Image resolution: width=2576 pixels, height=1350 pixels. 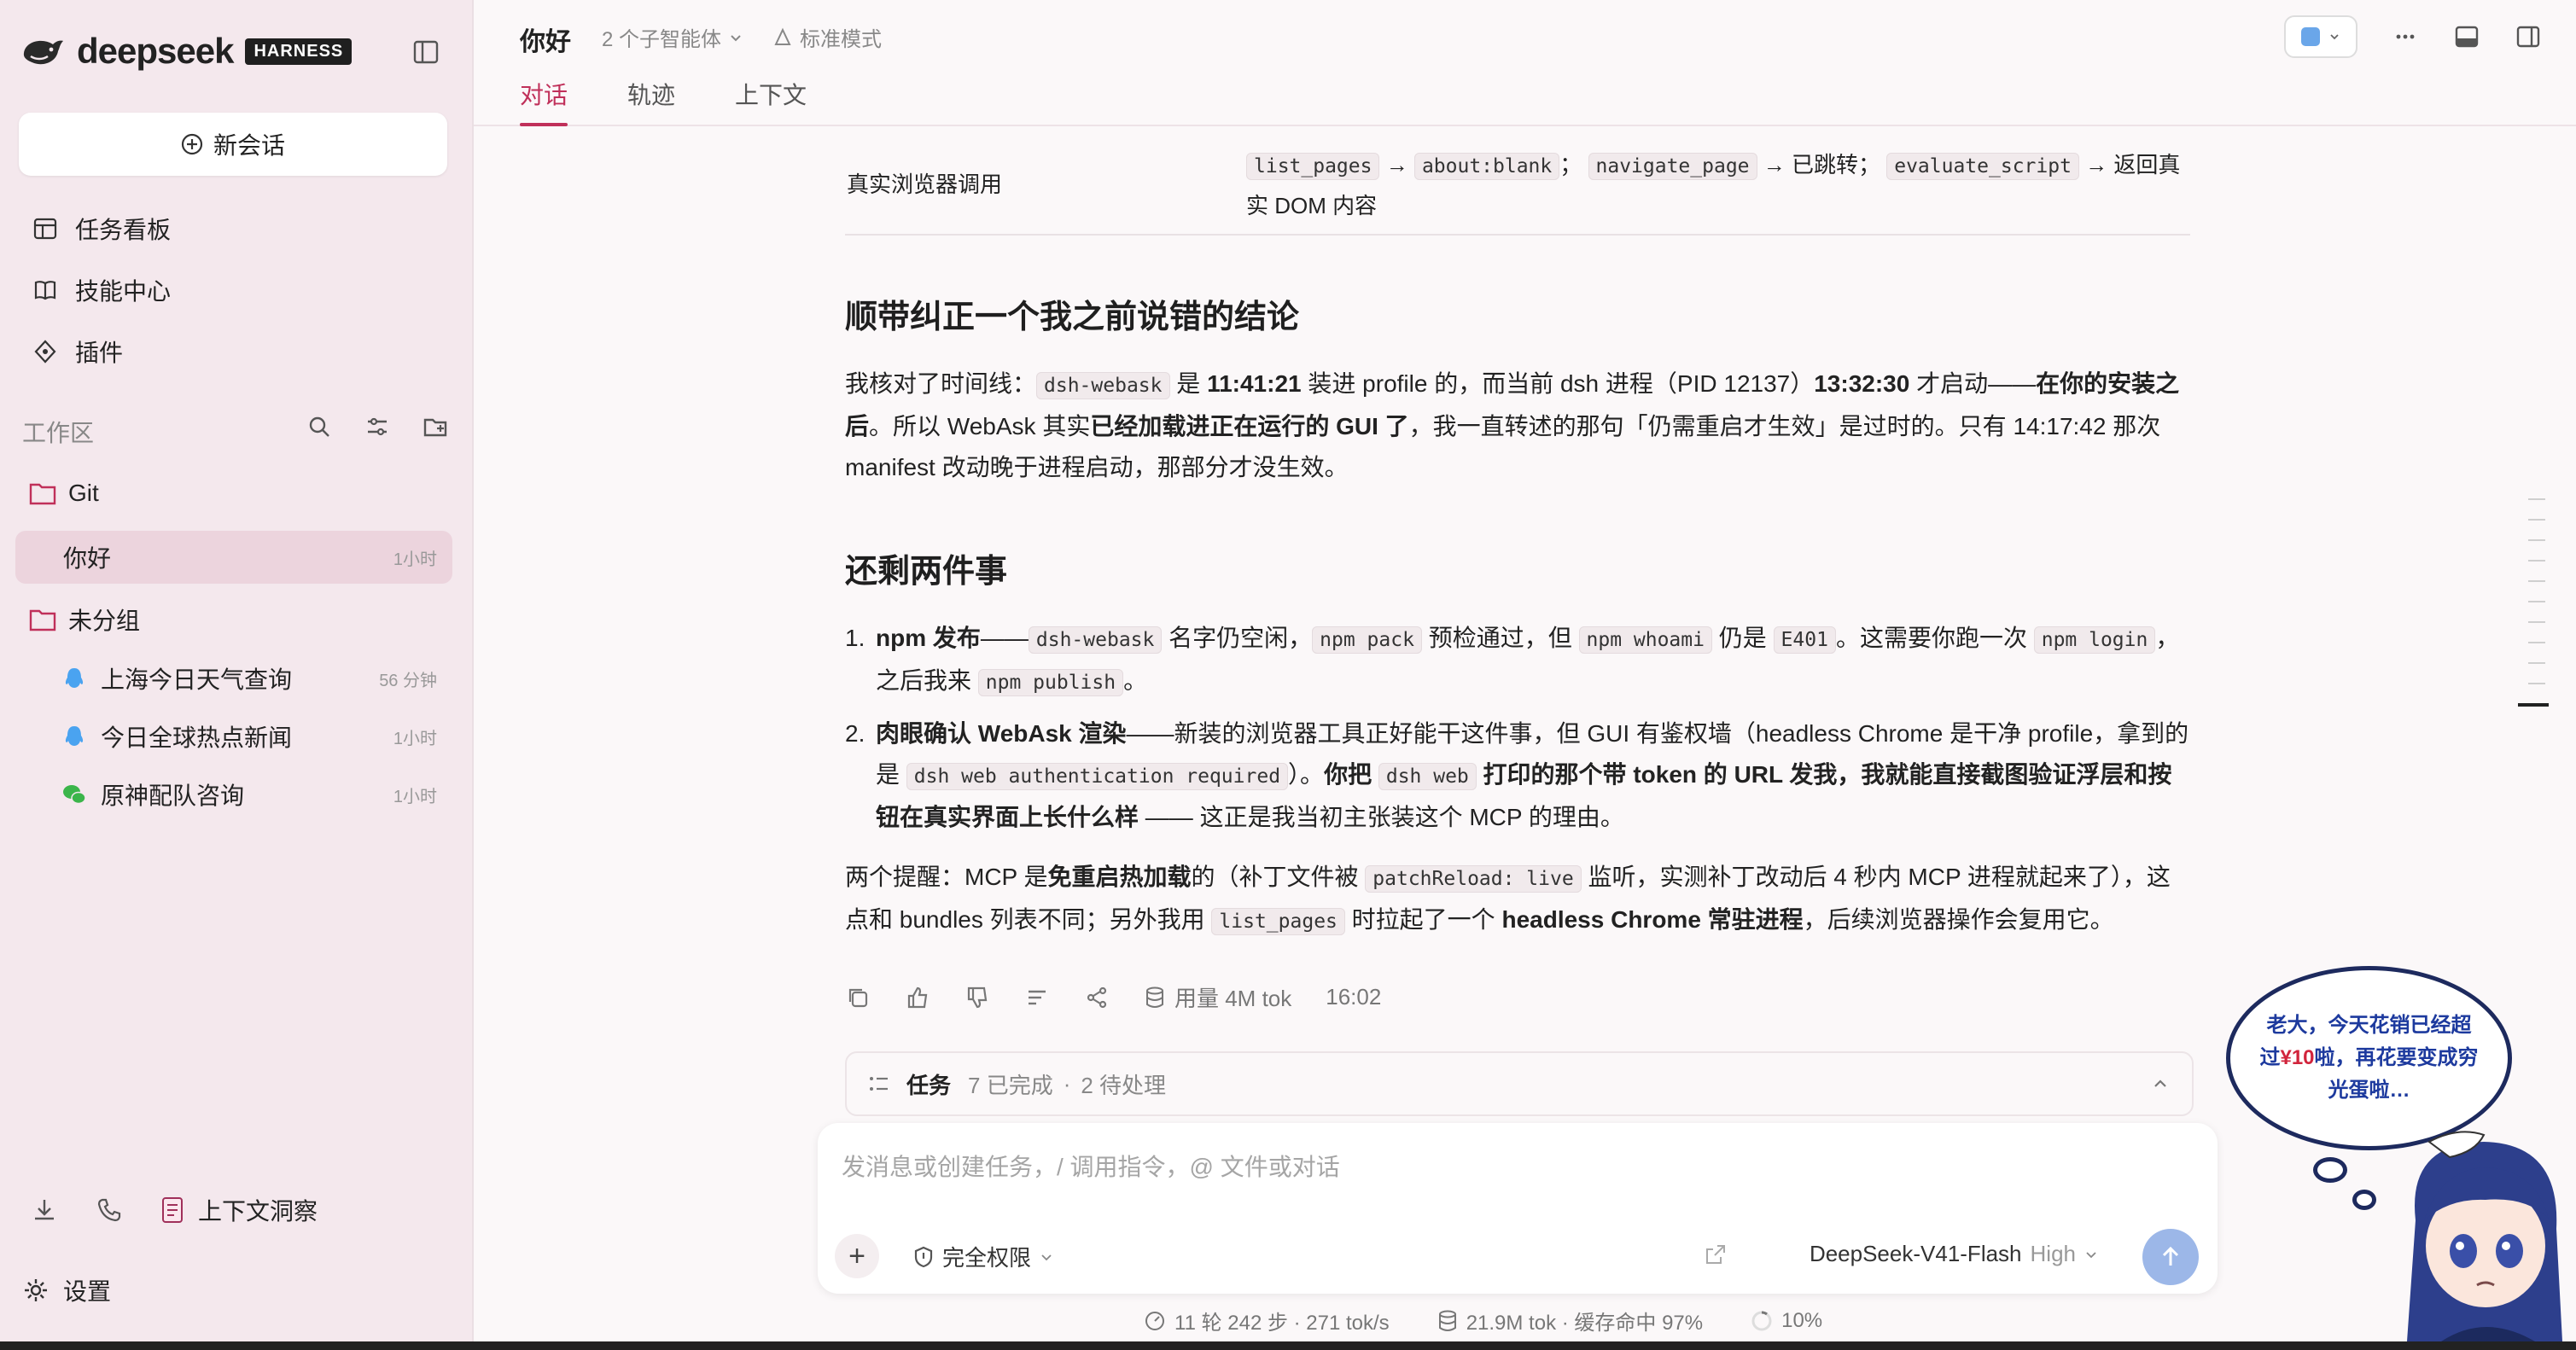 I want to click on conversation-item: 你好 1小时, so click(x=233, y=558).